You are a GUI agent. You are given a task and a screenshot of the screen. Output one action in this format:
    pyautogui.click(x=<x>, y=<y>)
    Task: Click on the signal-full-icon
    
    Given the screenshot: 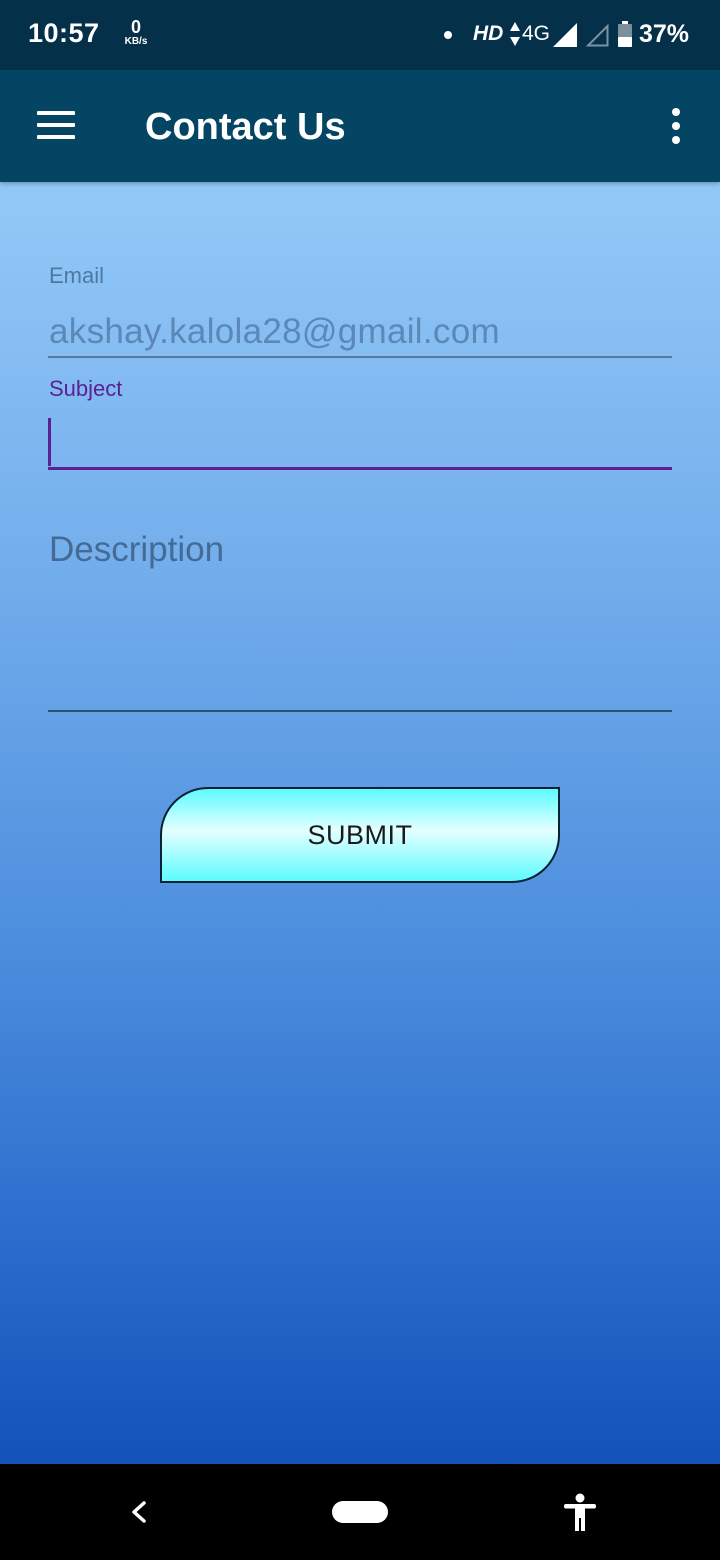 What is the action you would take?
    pyautogui.click(x=565, y=35)
    